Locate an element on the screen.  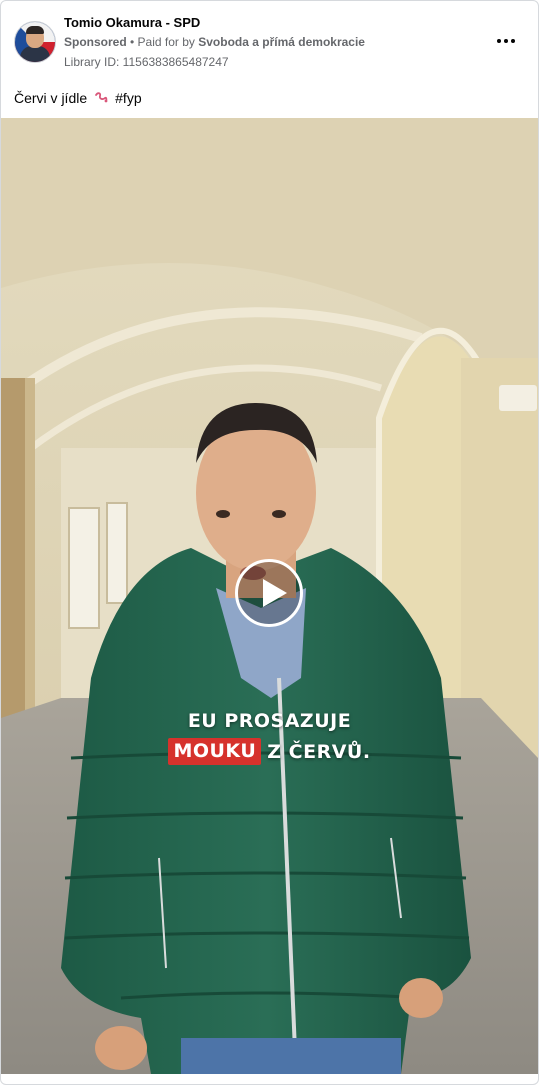
post-caption: Červi v jídle #fyp is located at coordinates (78, 98).